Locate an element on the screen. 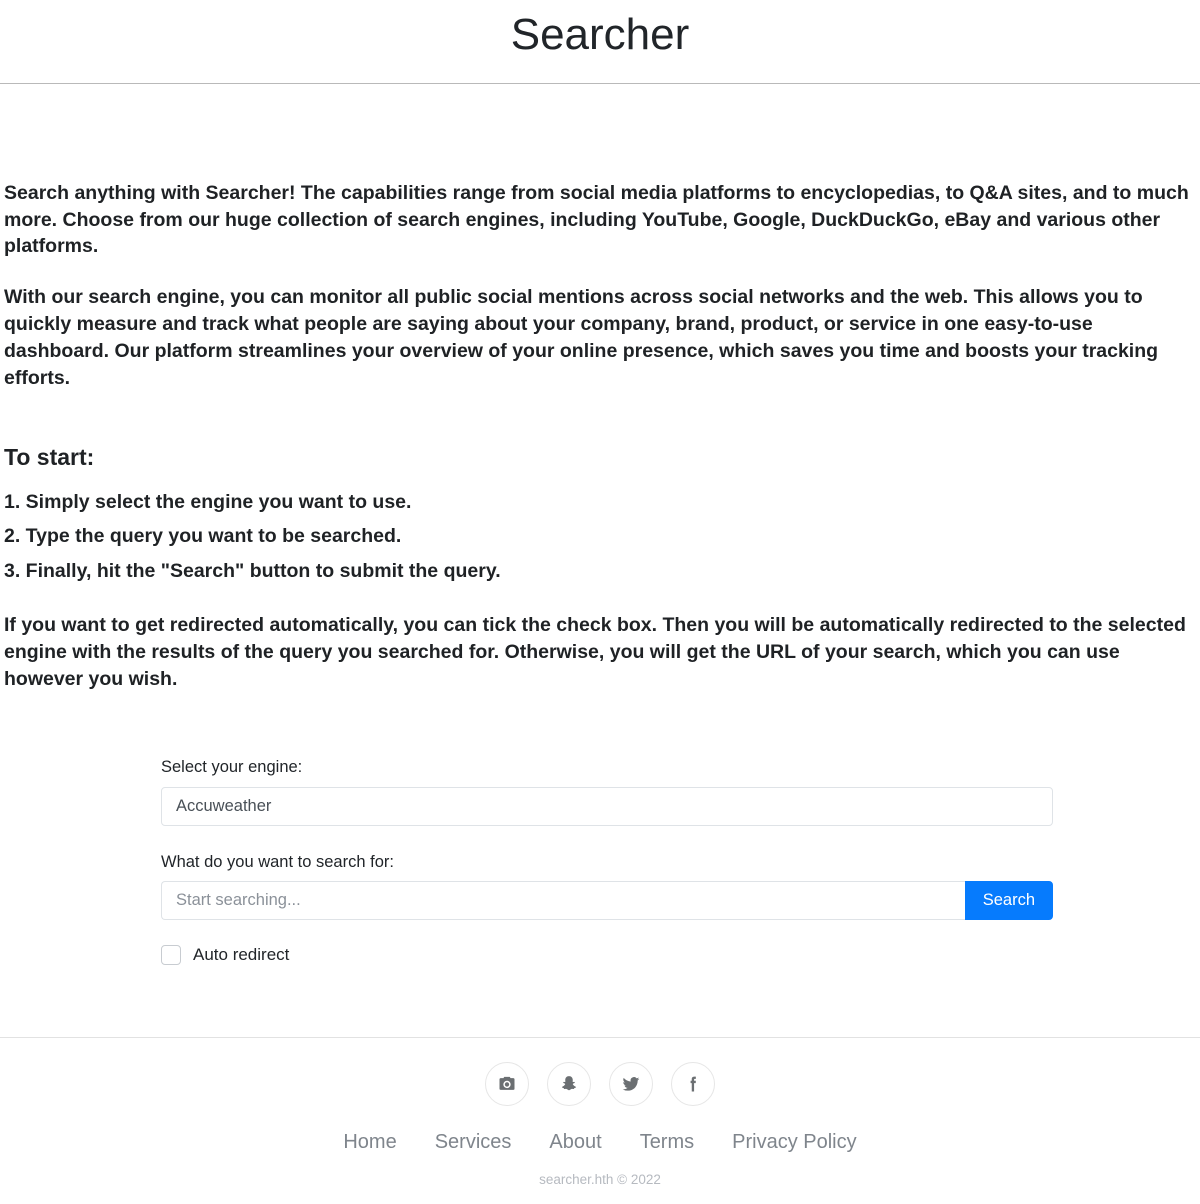  twitter-icon is located at coordinates (631, 1084).